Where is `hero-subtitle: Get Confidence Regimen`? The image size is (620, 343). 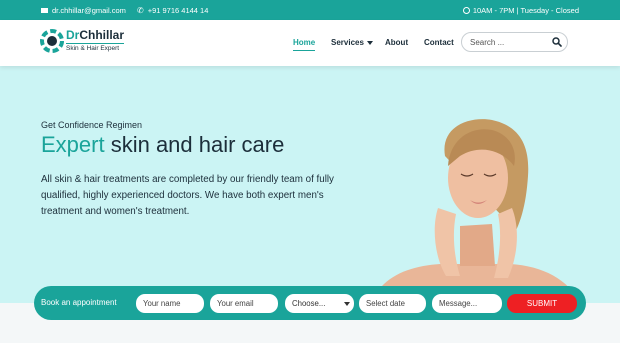 hero-subtitle: Get Confidence Regimen is located at coordinates (92, 125).